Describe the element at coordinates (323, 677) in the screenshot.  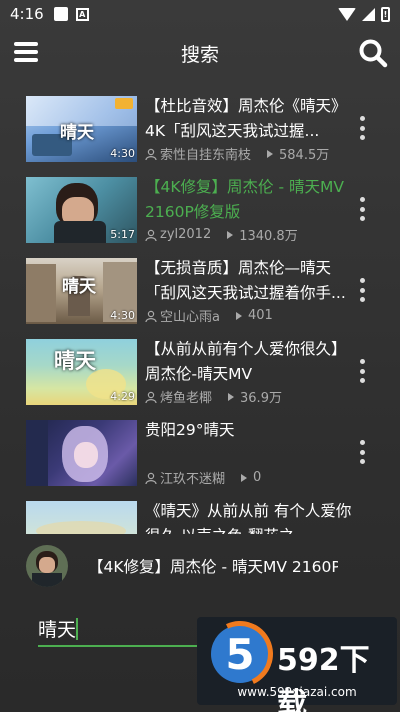
I see `watermark-brand: 592下载` at that location.